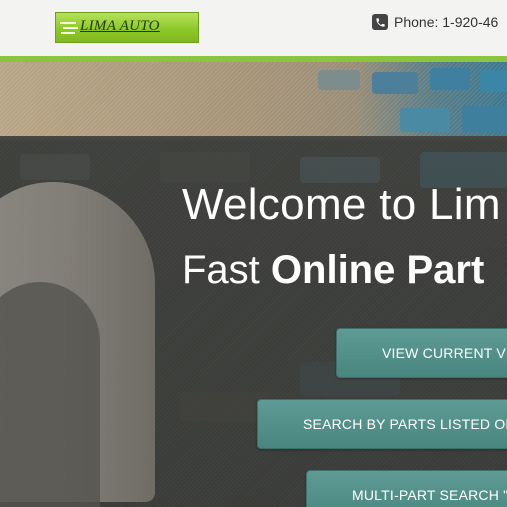  I want to click on phone-icon, so click(380, 22).